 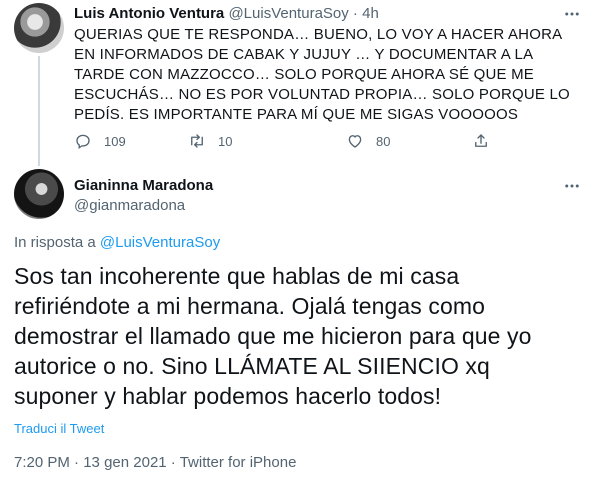 I want to click on reply-icon, so click(x=83, y=142).